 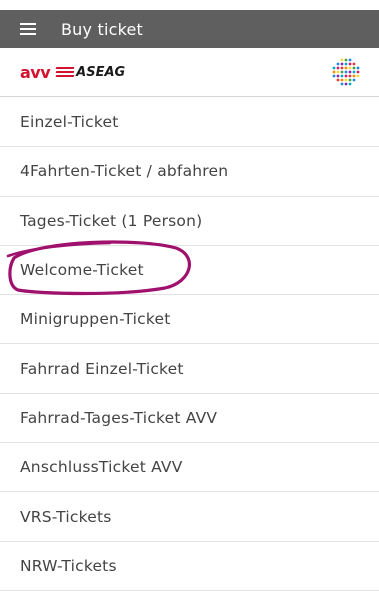 I want to click on ticket-item-label: AnschlussTicket AVV, so click(x=101, y=467).